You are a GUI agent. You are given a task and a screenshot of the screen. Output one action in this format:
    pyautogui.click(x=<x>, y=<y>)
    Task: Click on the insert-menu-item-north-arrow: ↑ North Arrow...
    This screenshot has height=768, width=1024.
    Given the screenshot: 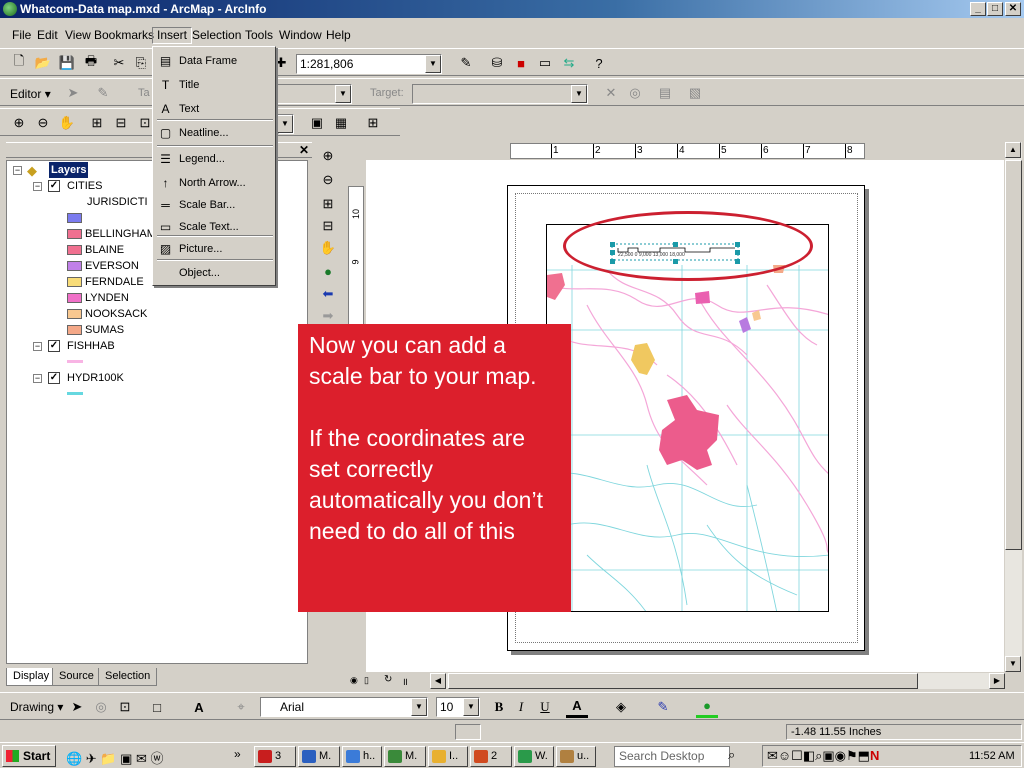 What is the action you would take?
    pyautogui.click(x=214, y=183)
    